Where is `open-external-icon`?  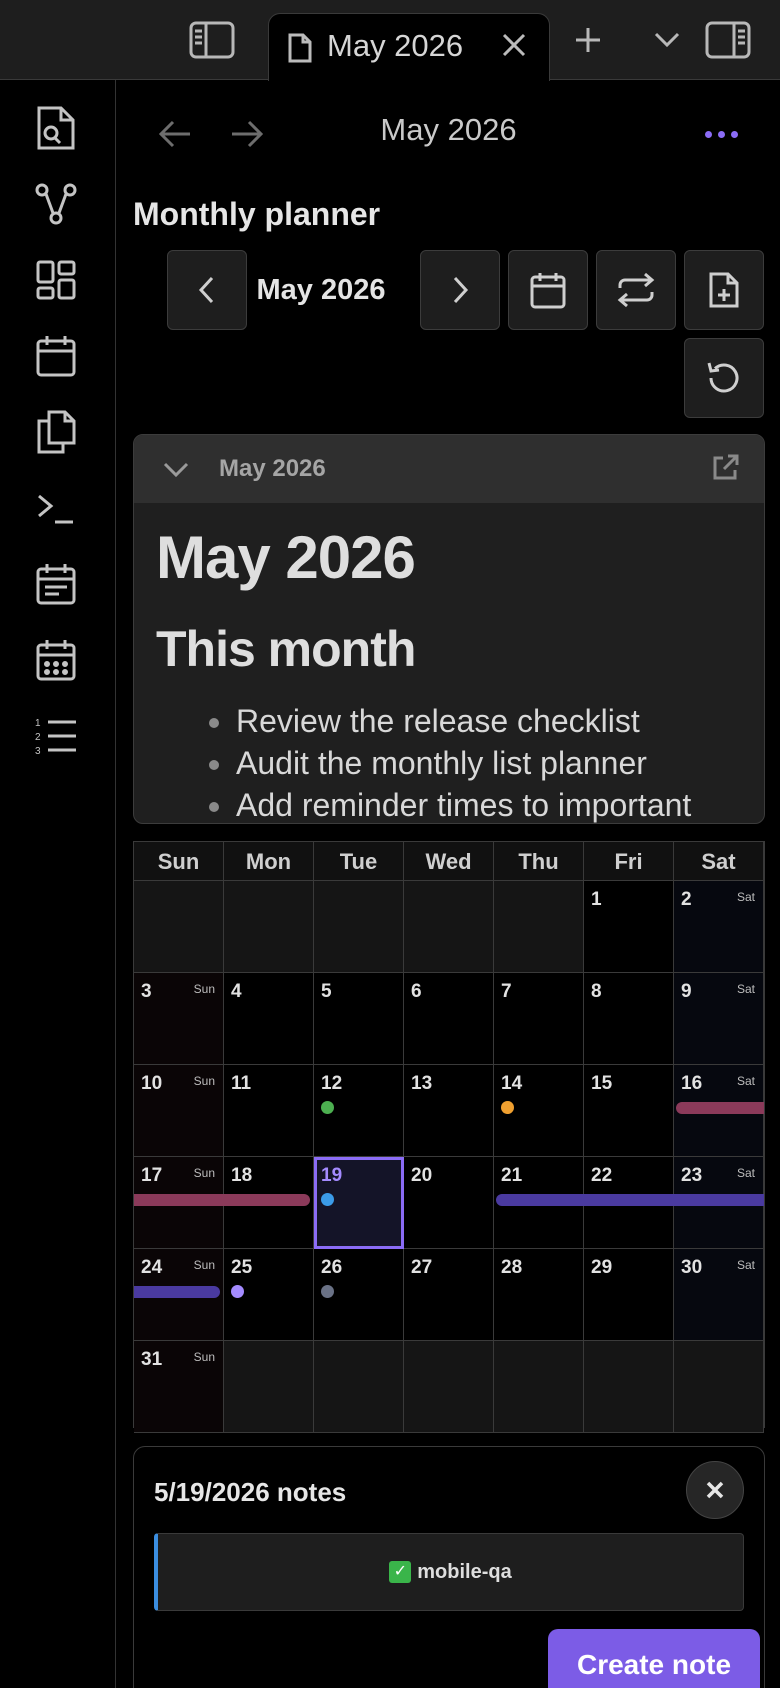
open-external-icon is located at coordinates (725, 470).